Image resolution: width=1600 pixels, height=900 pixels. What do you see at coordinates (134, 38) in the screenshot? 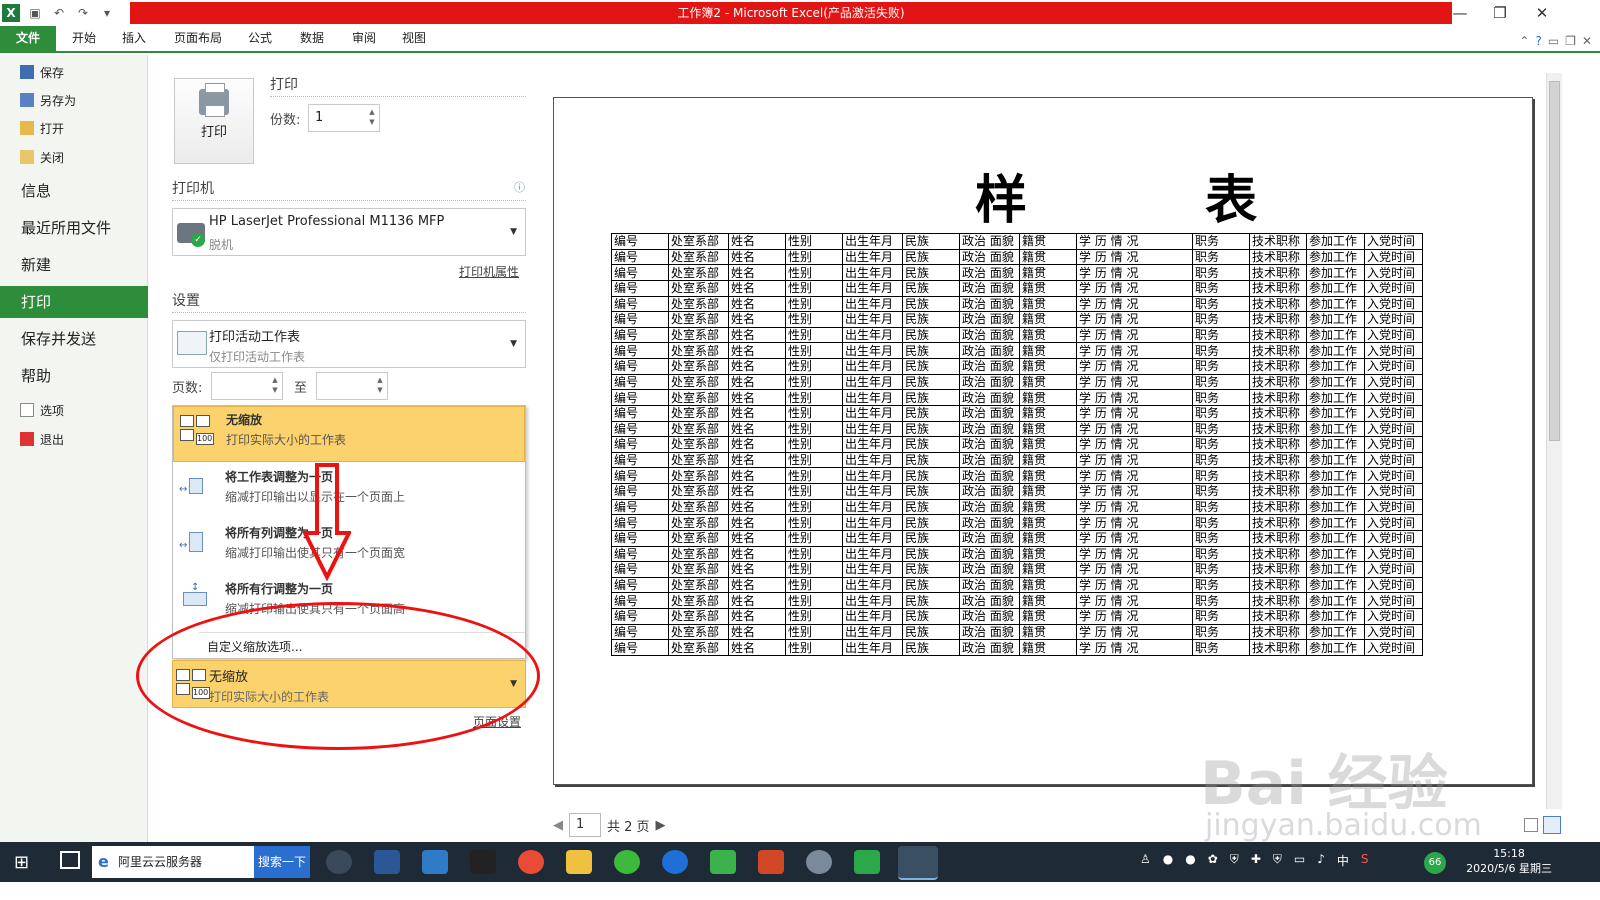
I see `tab-insert: 插入` at bounding box center [134, 38].